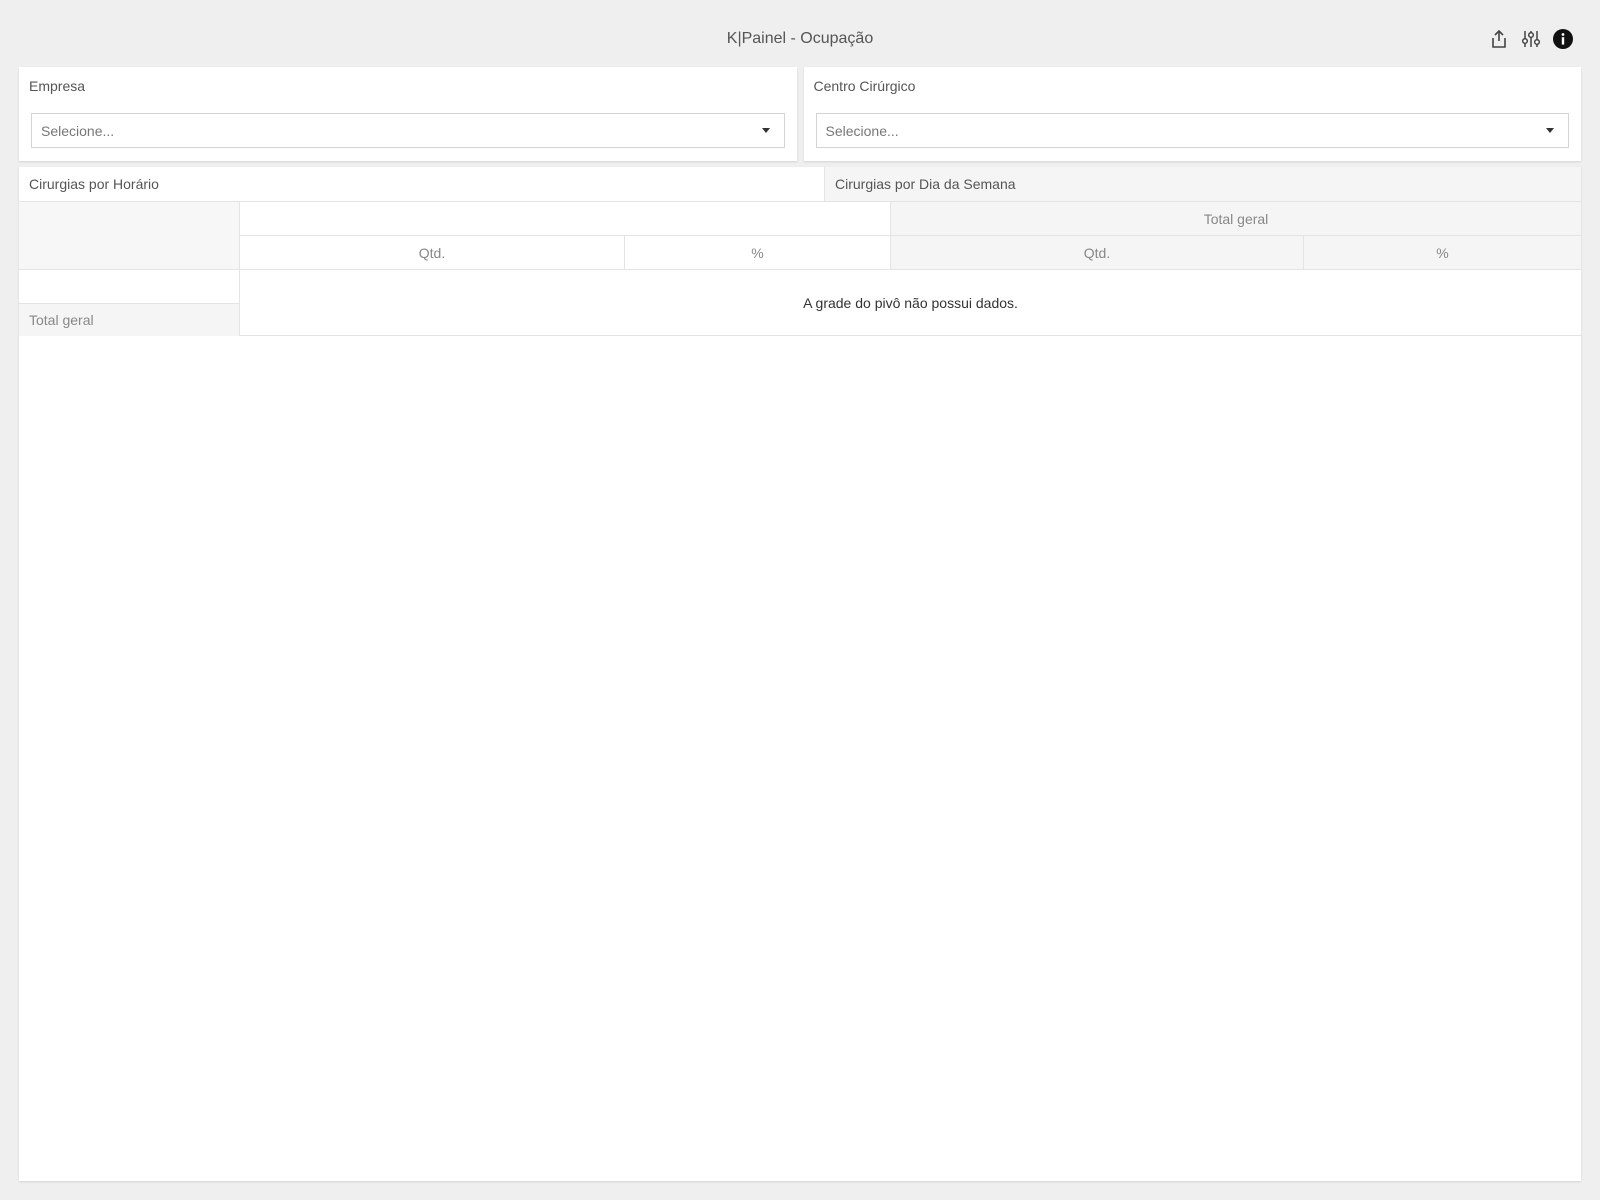 This screenshot has height=1200, width=1600. Describe the element at coordinates (129, 287) in the screenshot. I see `pivot-row-header-blank` at that location.